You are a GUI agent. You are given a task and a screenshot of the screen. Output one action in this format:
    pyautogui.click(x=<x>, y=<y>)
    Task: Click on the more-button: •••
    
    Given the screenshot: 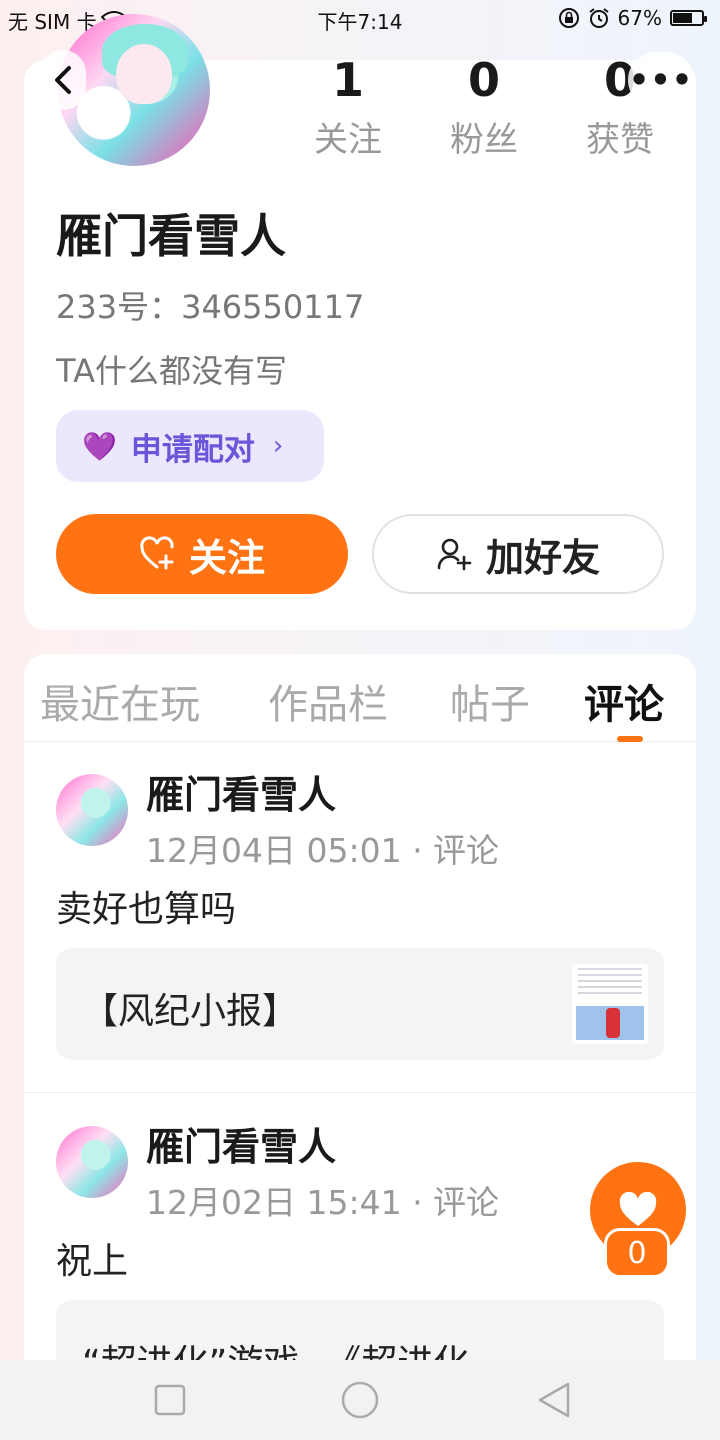 What is the action you would take?
    pyautogui.click(x=661, y=80)
    